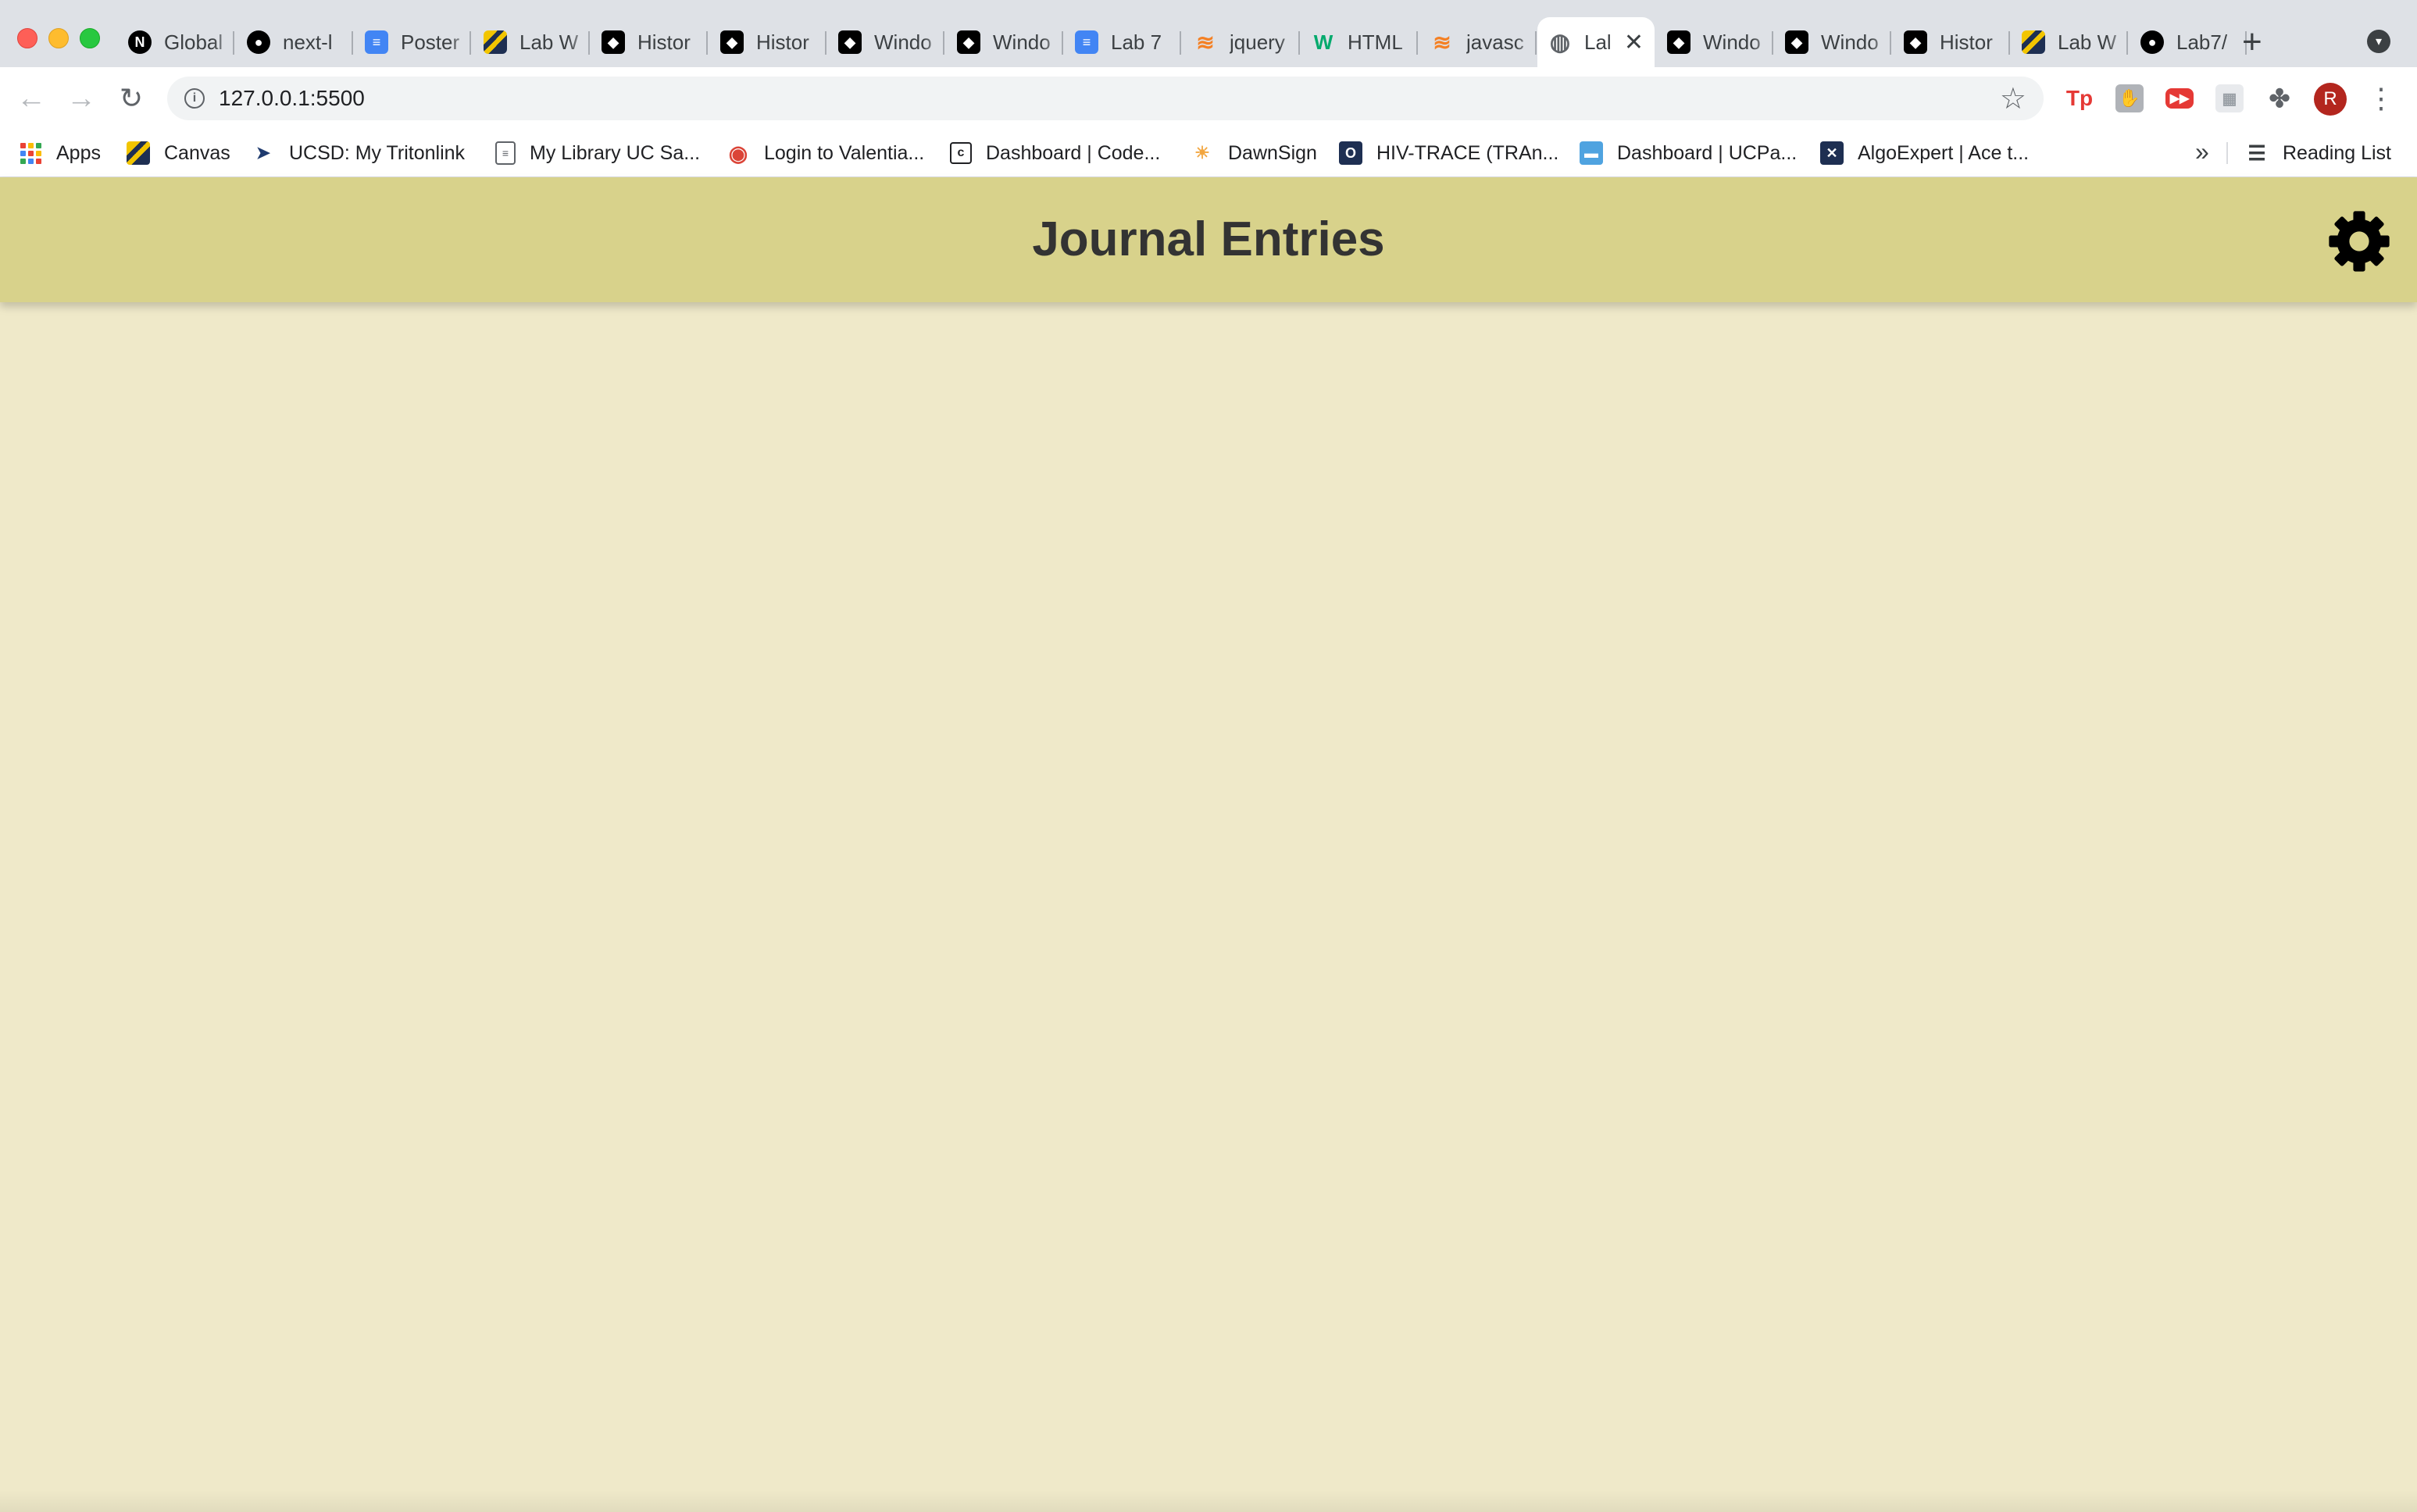 The width and height of the screenshot is (2417, 1512). What do you see at coordinates (90, 38) in the screenshot?
I see `window-maximize-button` at bounding box center [90, 38].